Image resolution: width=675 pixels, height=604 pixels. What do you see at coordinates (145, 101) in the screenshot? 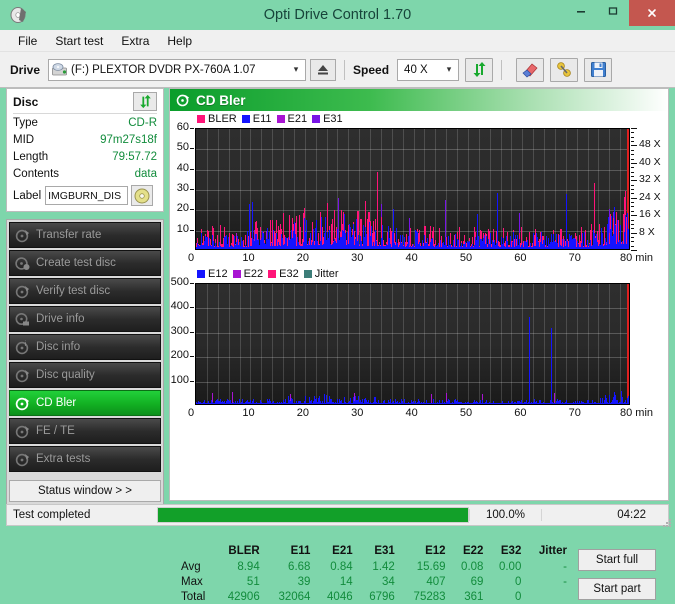
I see `disc-refresh-button` at bounding box center [145, 101].